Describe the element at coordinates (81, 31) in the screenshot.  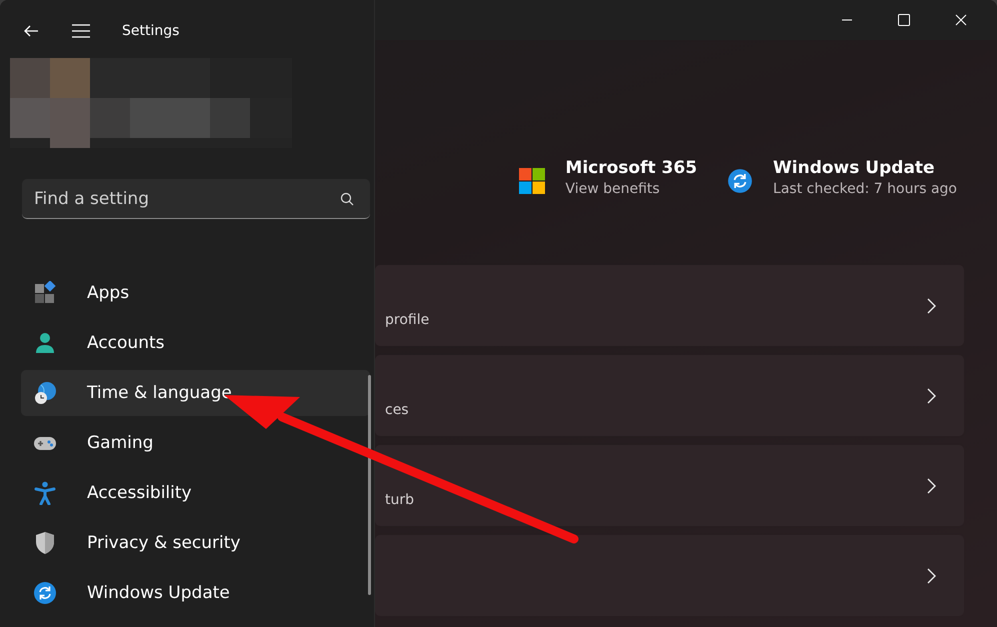
I see `menu-icon` at that location.